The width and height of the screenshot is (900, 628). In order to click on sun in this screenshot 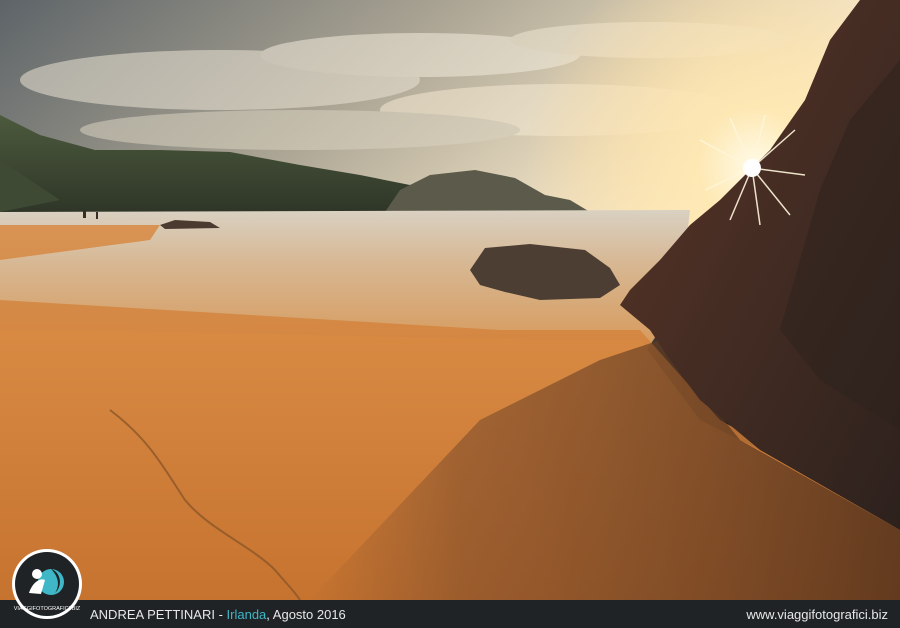, I will do `click(752, 168)`.